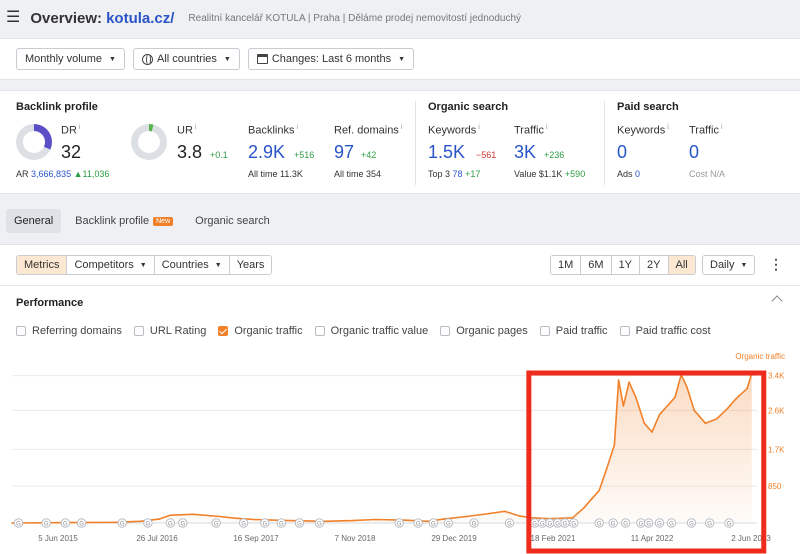 Image resolution: width=800 pixels, height=554 pixels. What do you see at coordinates (34, 221) in the screenshot?
I see `tab-general: General` at bounding box center [34, 221].